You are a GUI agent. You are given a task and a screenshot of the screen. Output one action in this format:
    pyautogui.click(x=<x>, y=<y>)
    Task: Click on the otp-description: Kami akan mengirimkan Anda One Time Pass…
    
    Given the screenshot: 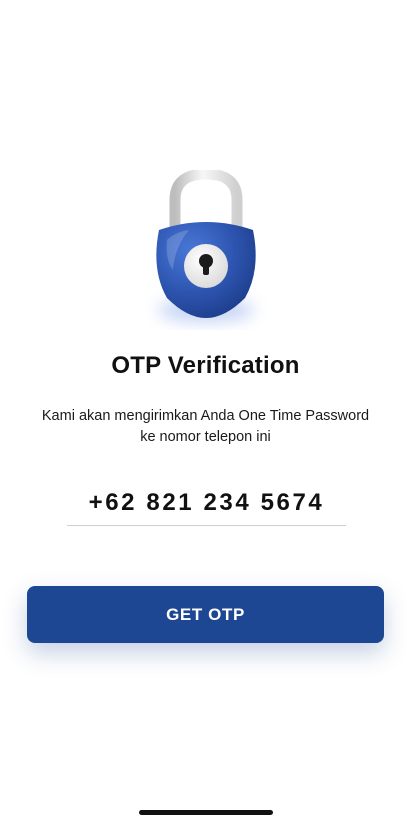 What is the action you would take?
    pyautogui.click(x=205, y=427)
    